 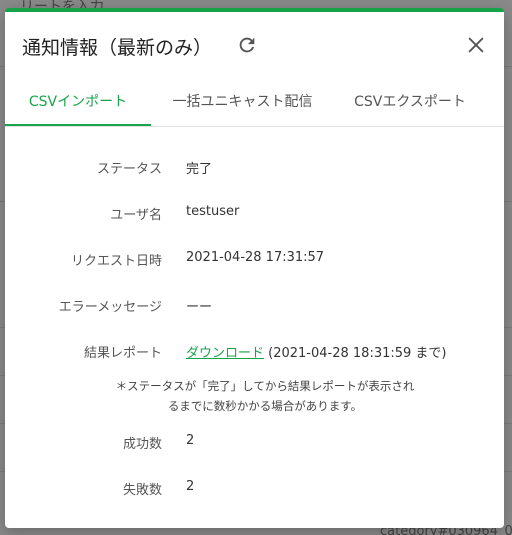 What do you see at coordinates (254, 443) in the screenshot?
I see `detail-row-success: 成功数 2` at bounding box center [254, 443].